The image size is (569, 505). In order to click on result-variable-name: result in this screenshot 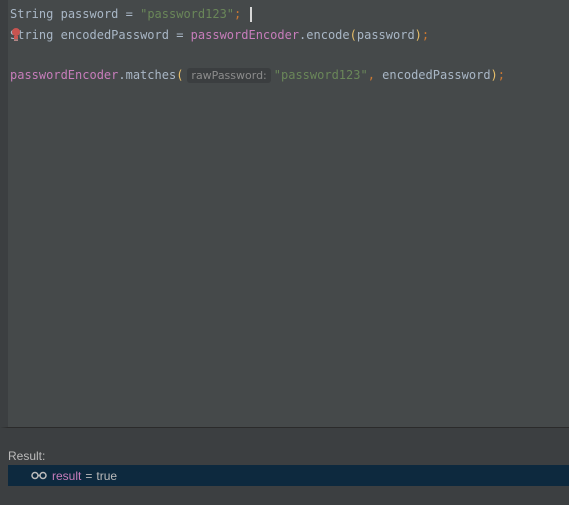, I will do `click(67, 475)`.